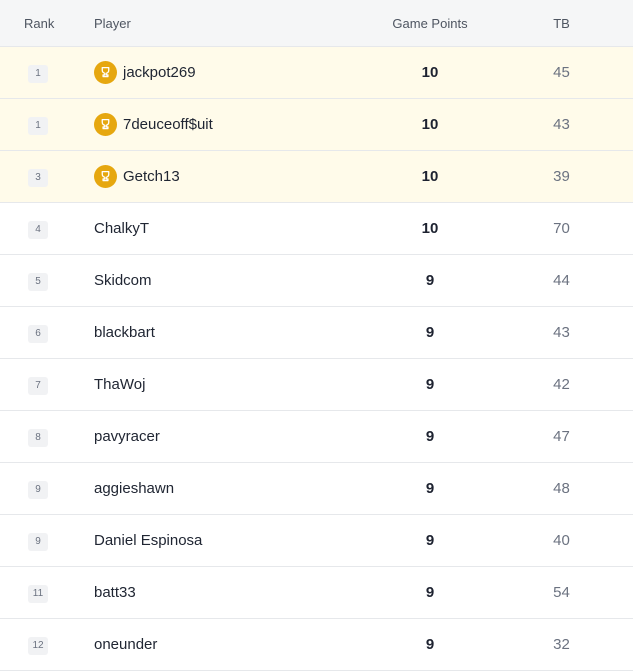  What do you see at coordinates (219, 436) in the screenshot?
I see `player-cell: pavyracer` at bounding box center [219, 436].